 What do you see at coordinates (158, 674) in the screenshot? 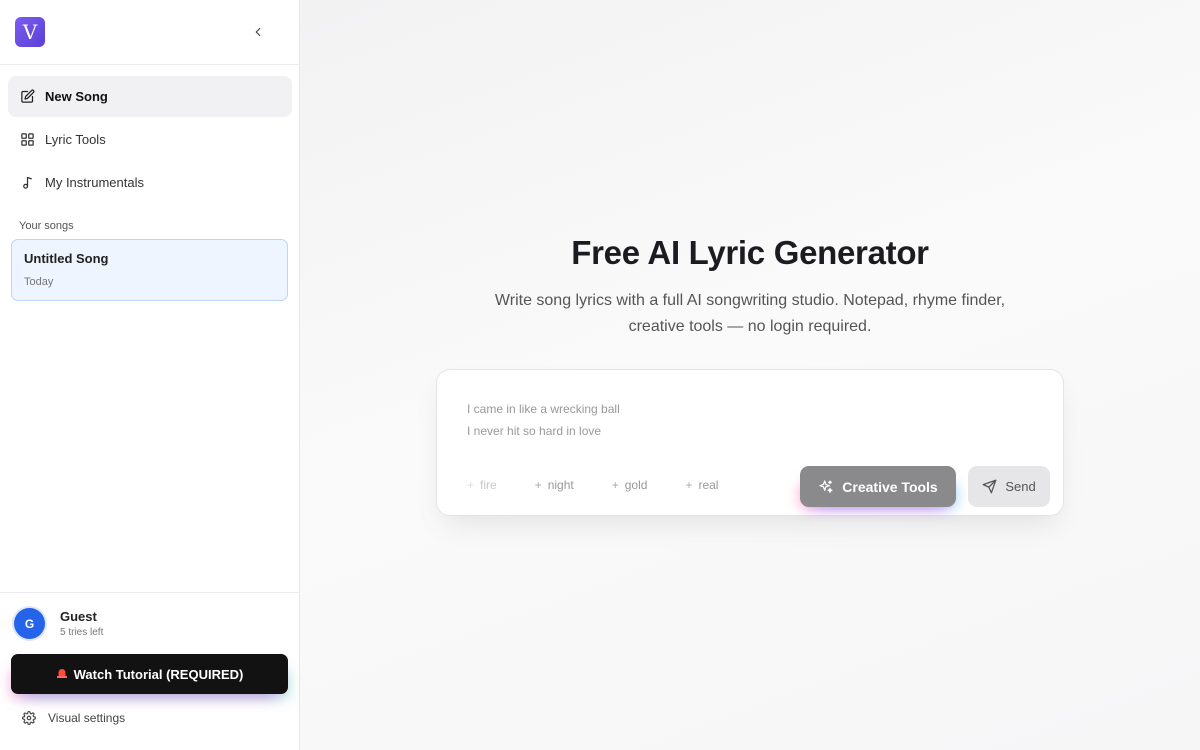
I see `watch-tutorial-label: Watch Tutorial (REQUIRED)` at bounding box center [158, 674].